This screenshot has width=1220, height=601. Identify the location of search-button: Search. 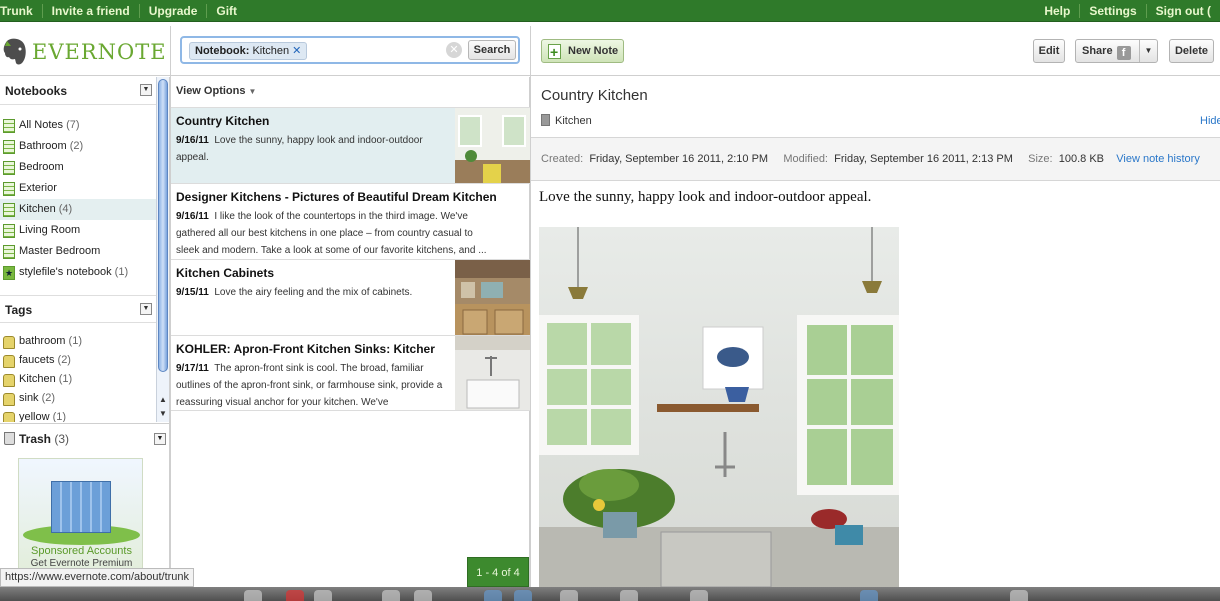
(492, 50).